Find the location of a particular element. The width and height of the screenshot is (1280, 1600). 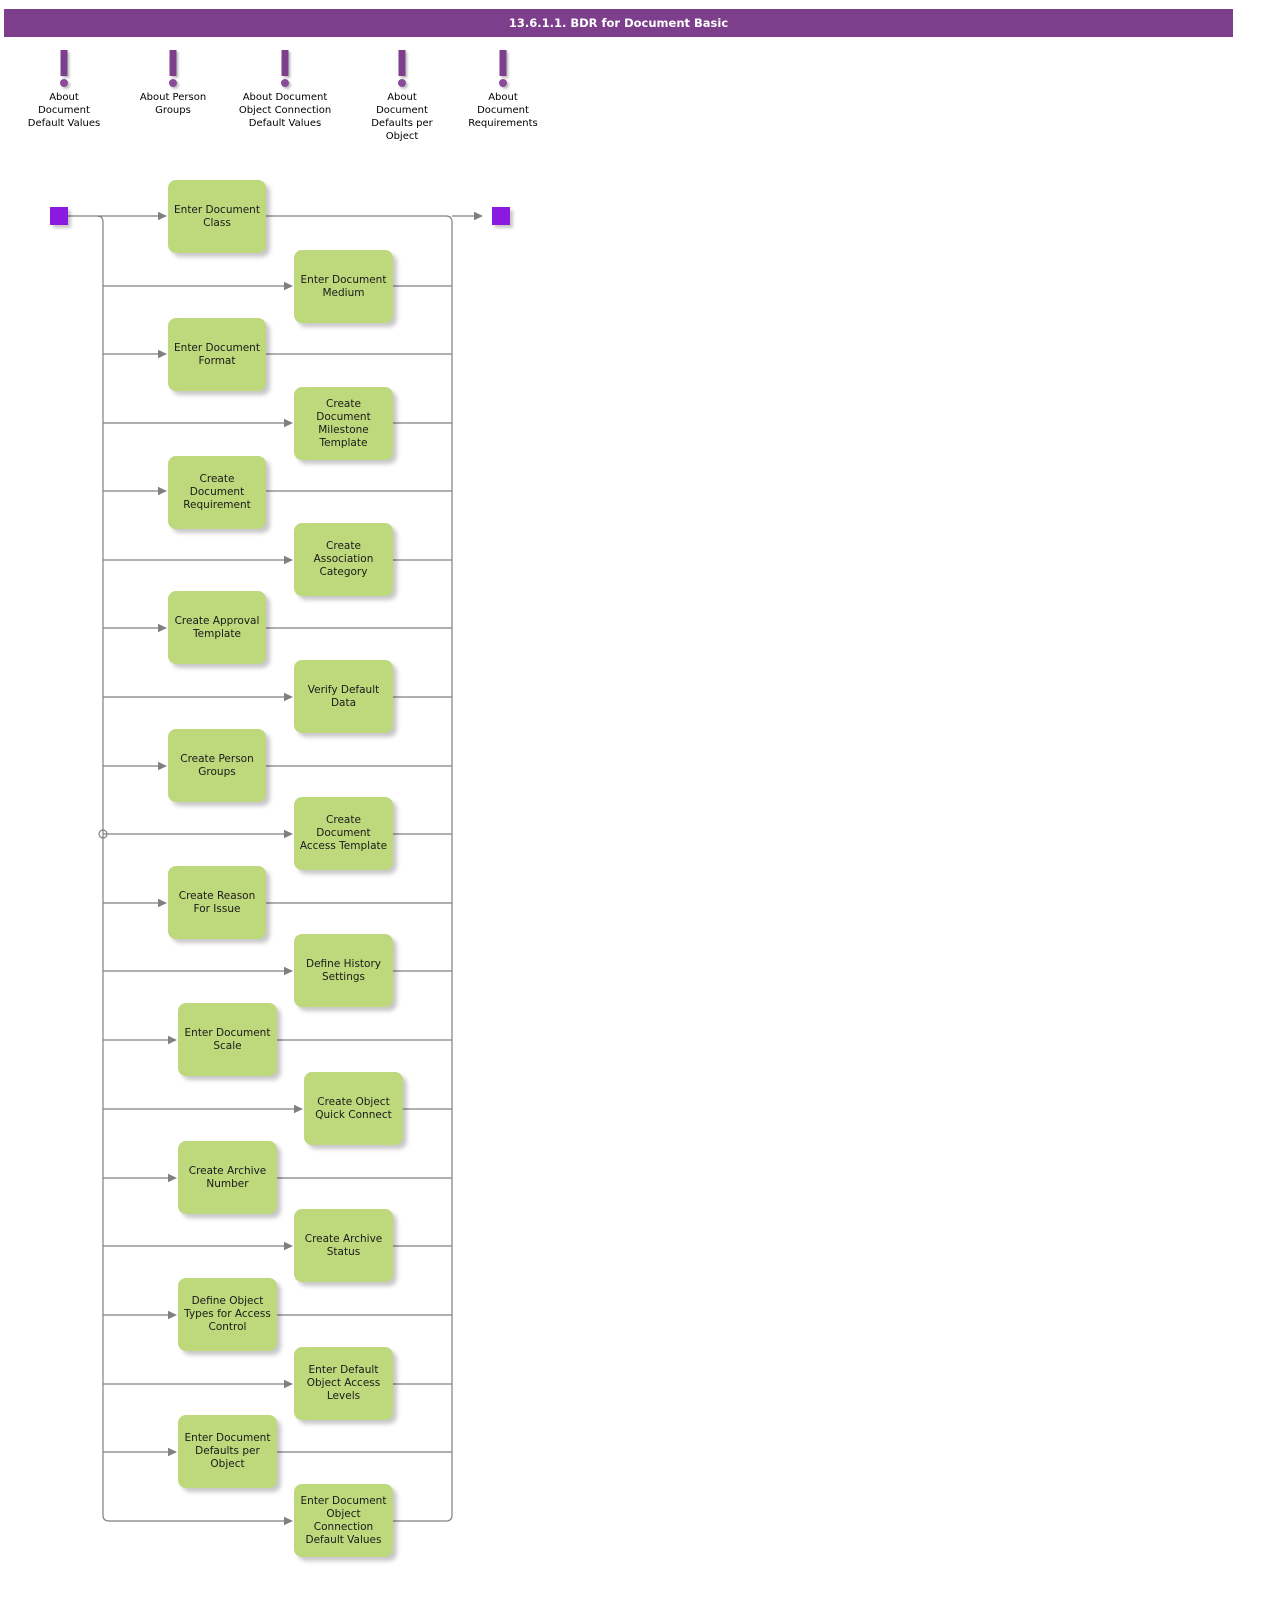

activity-label: Create Archive Status is located at coordinates (343, 1245).